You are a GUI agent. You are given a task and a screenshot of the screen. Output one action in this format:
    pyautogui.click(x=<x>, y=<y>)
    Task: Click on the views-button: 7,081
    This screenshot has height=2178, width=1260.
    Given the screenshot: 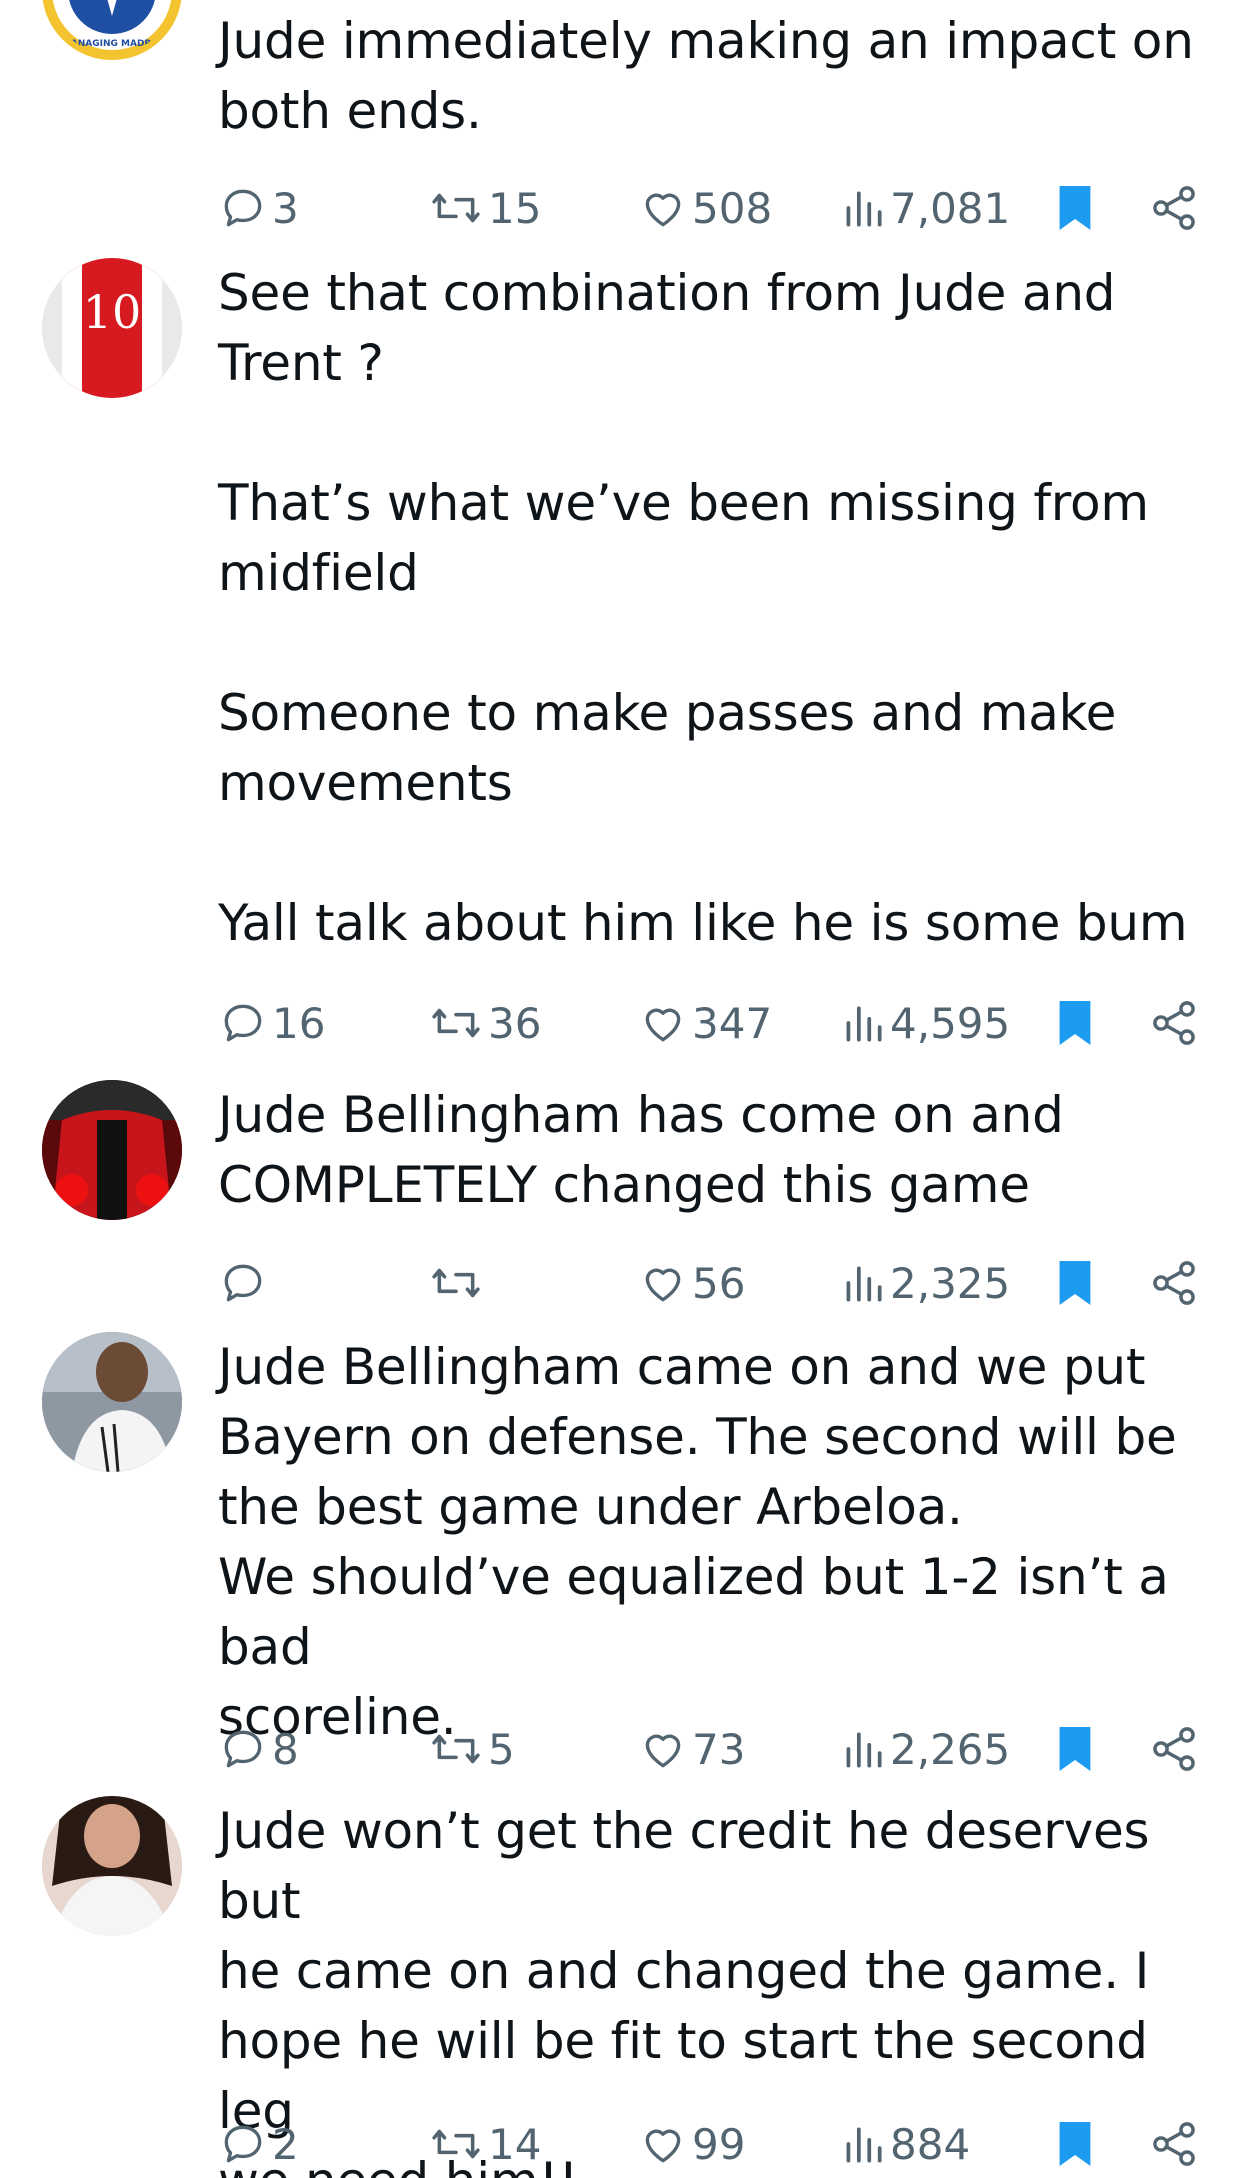 What is the action you would take?
    pyautogui.click(x=925, y=208)
    